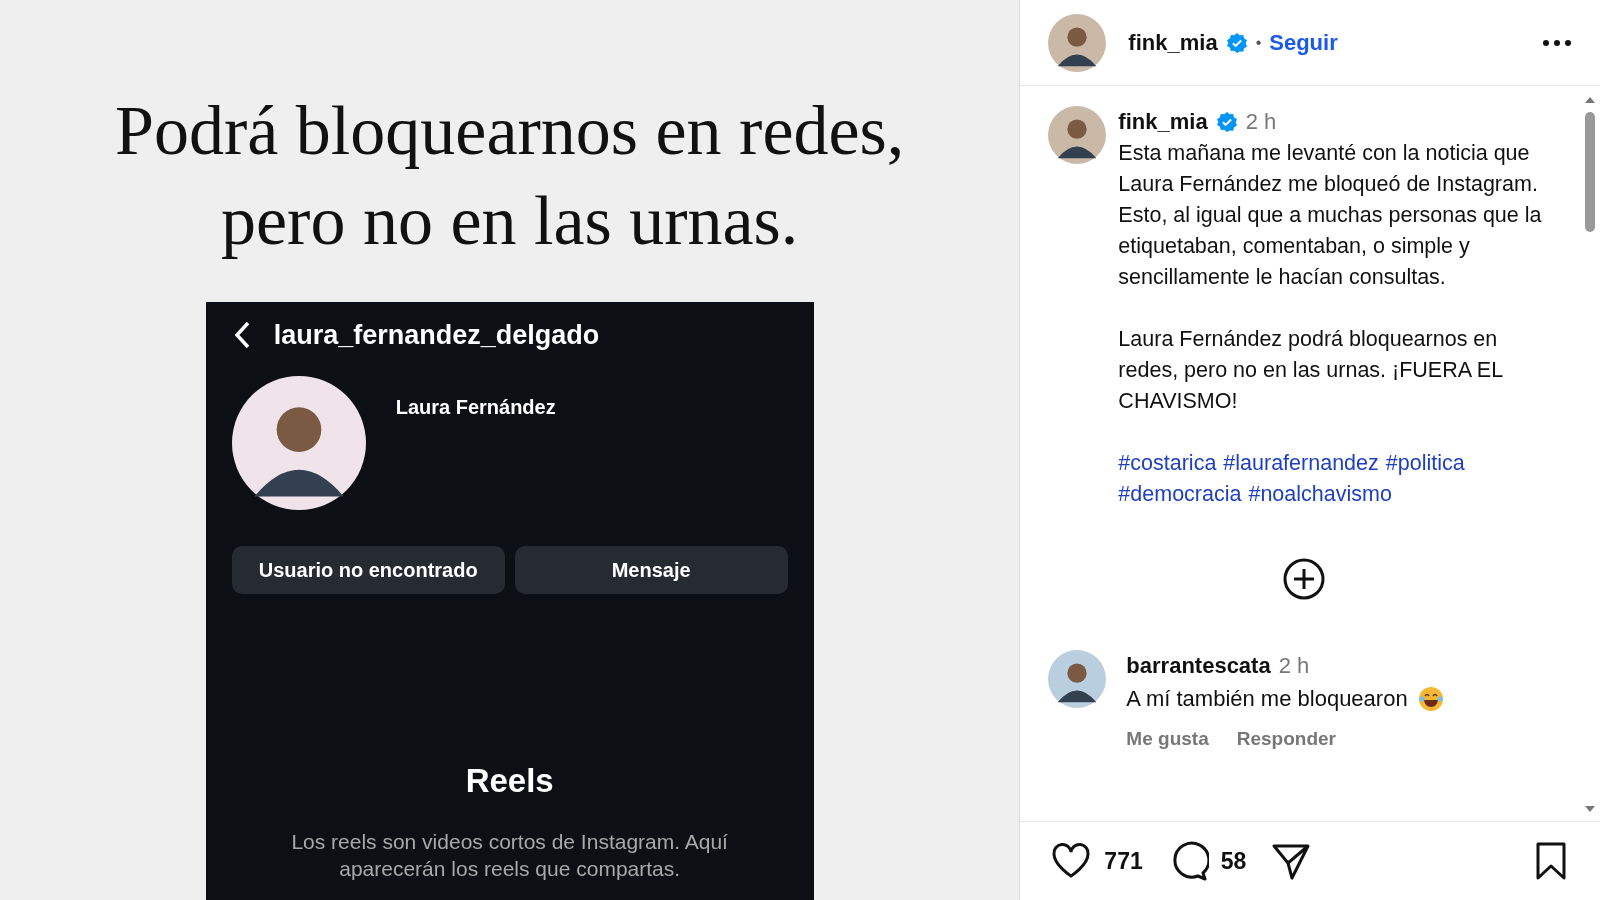 The height and width of the screenshot is (900, 1600). What do you see at coordinates (509, 855) in the screenshot?
I see `reels-description: Los reels son videos cortos de Instagram. Aquí aparecerán los reels que compartas.` at bounding box center [509, 855].